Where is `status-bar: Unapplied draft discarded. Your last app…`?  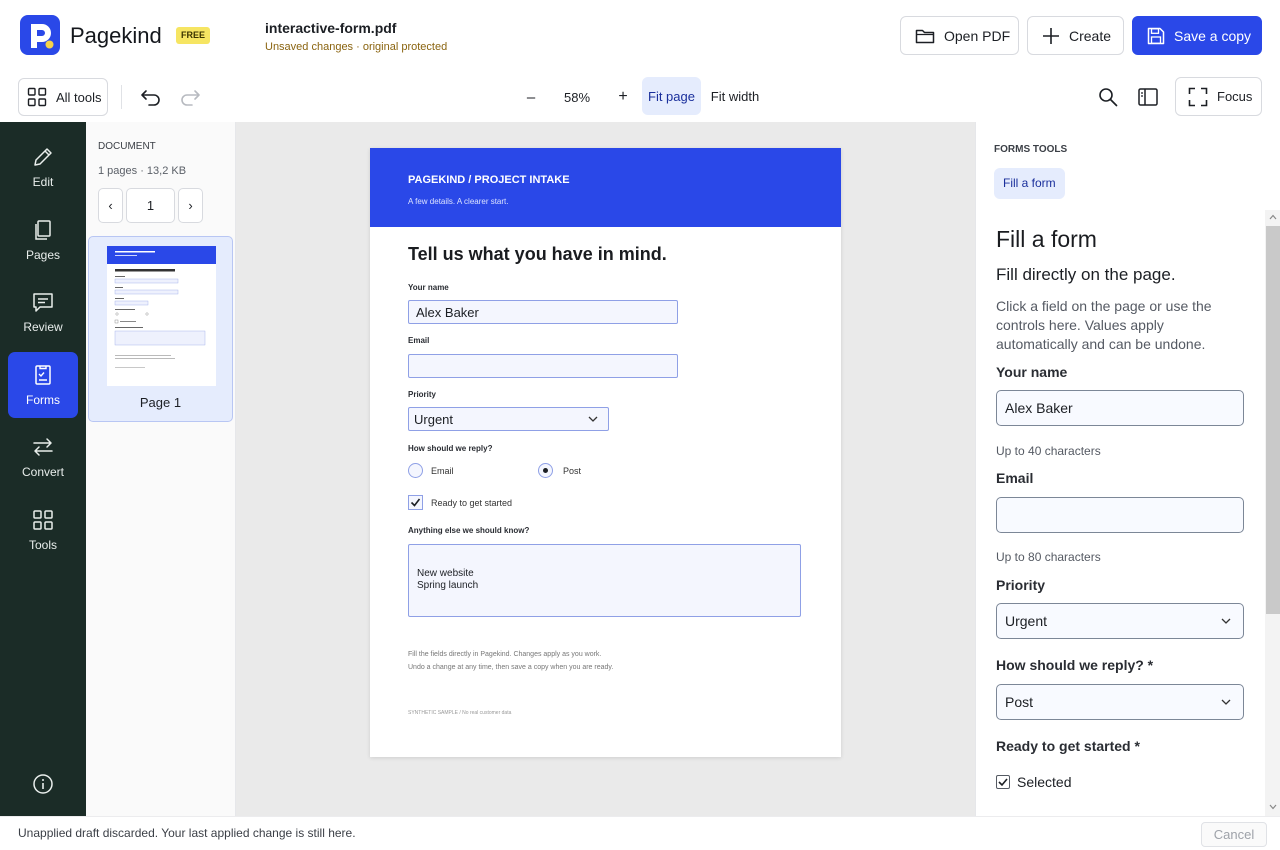
status-bar: Unapplied draft discarded. Your last app… is located at coordinates (640, 833).